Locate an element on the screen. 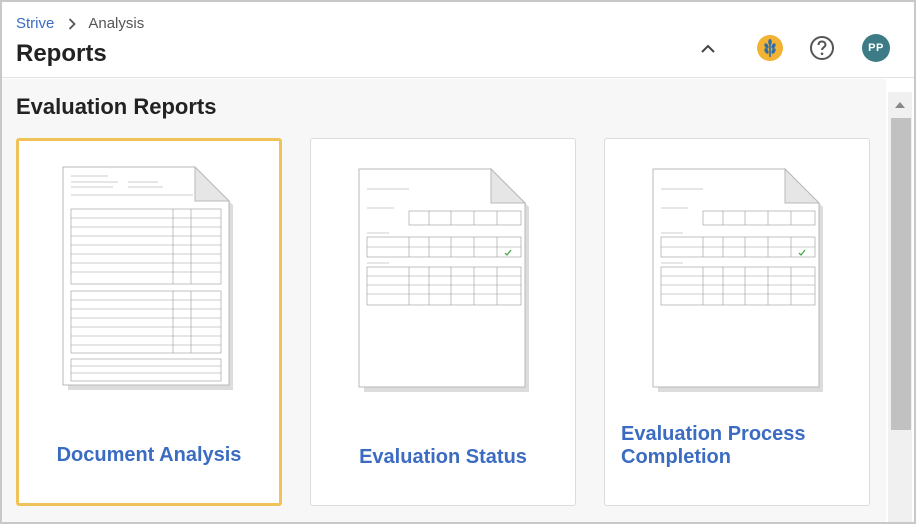 Image resolution: width=916 pixels, height=524 pixels. breadcrumb: Strive Analysis is located at coordinates (80, 23).